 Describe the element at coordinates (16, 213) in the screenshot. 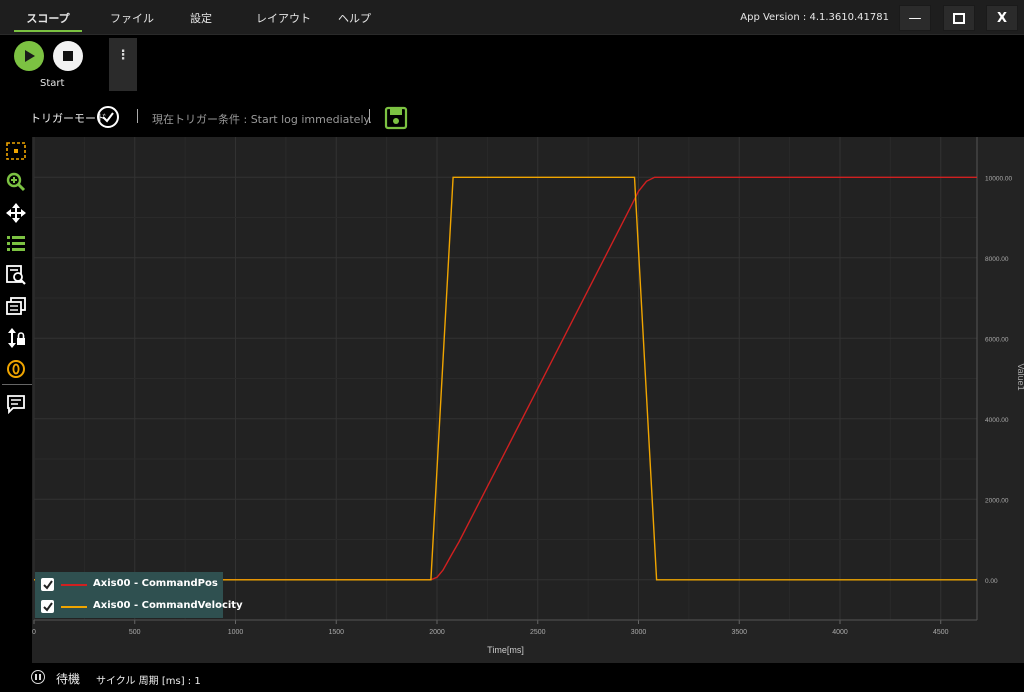

I see `pan-icon` at that location.